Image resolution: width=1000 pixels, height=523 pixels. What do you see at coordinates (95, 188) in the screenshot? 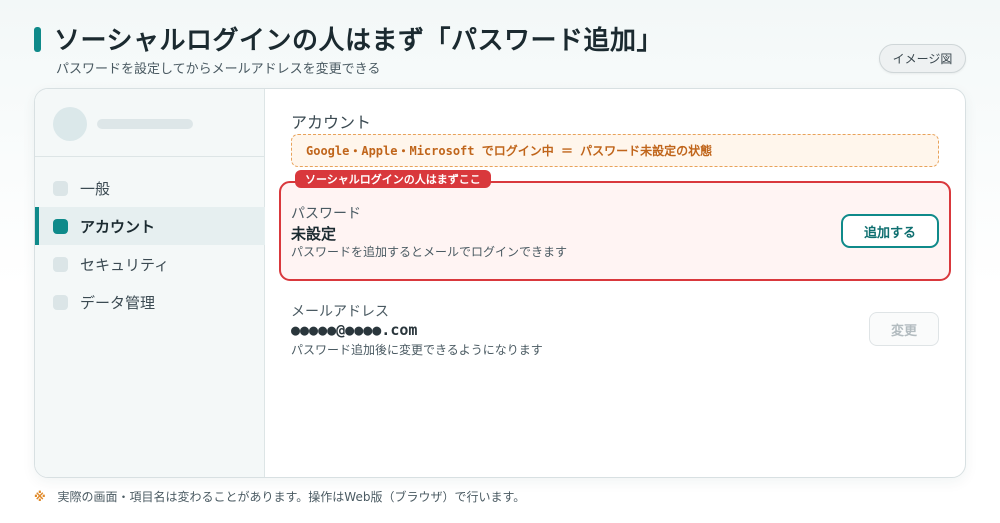
I see `sidebar-item-label: 一般` at bounding box center [95, 188].